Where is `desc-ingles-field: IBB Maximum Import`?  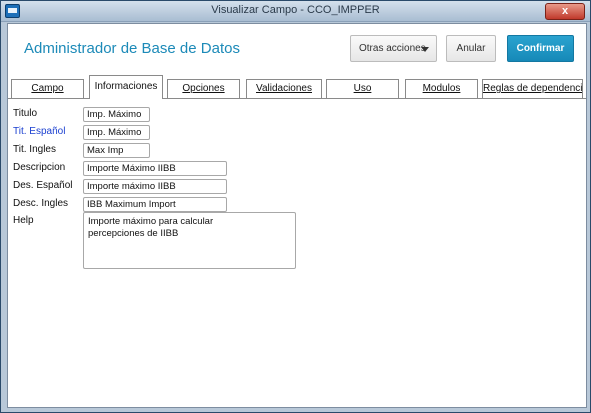
desc-ingles-field: IBB Maximum Import is located at coordinates (155, 204).